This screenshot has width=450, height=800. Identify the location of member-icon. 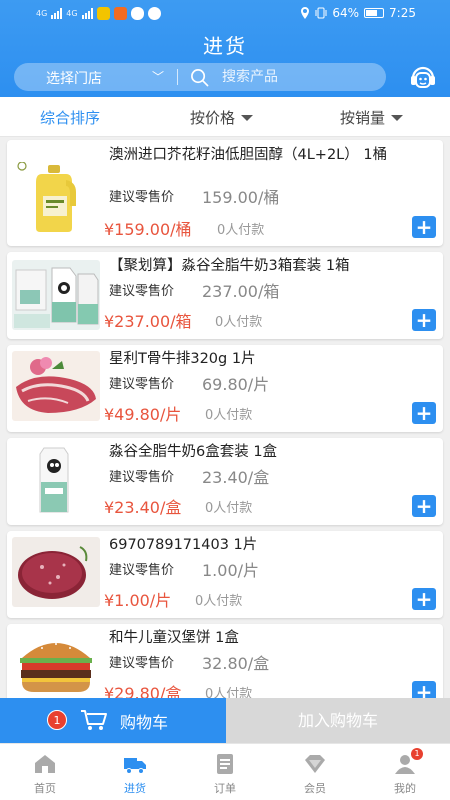
(315, 764).